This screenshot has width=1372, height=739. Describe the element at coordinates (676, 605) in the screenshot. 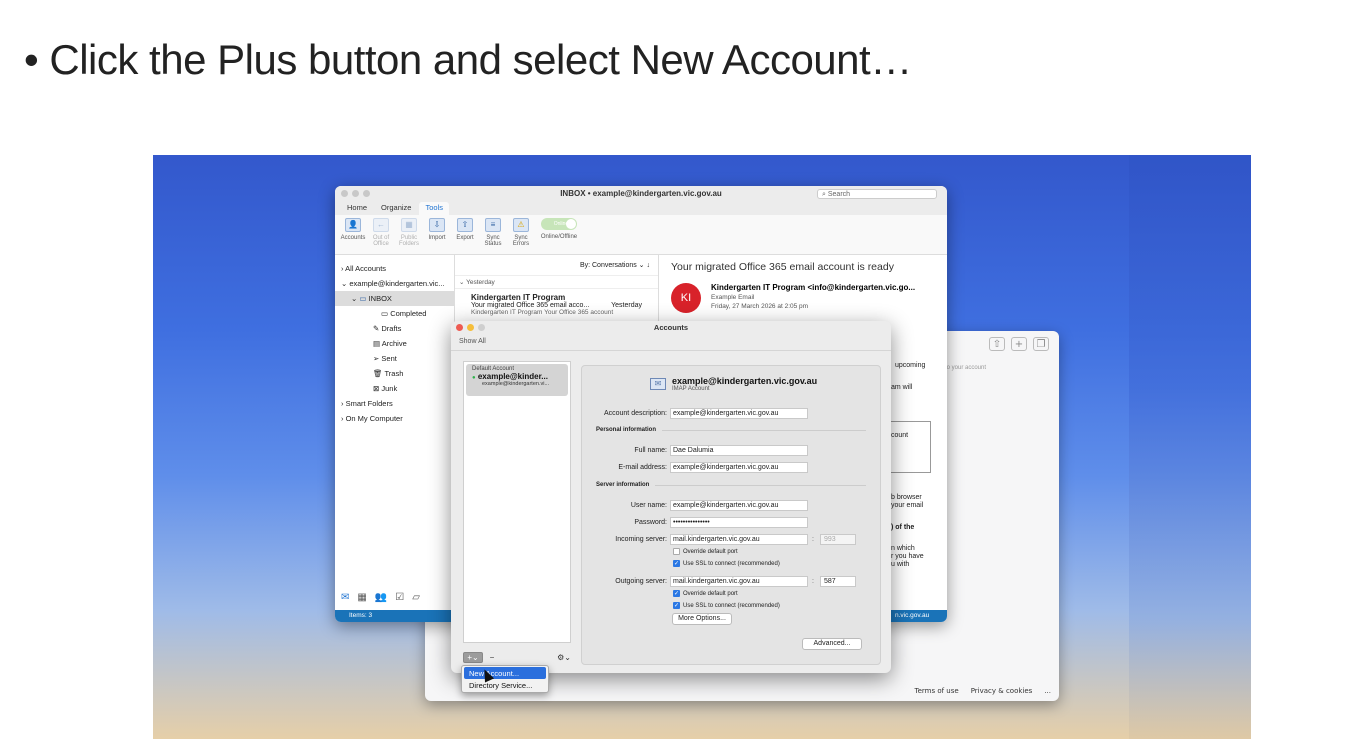

I see `checkbox-checked-icon: ✓` at that location.